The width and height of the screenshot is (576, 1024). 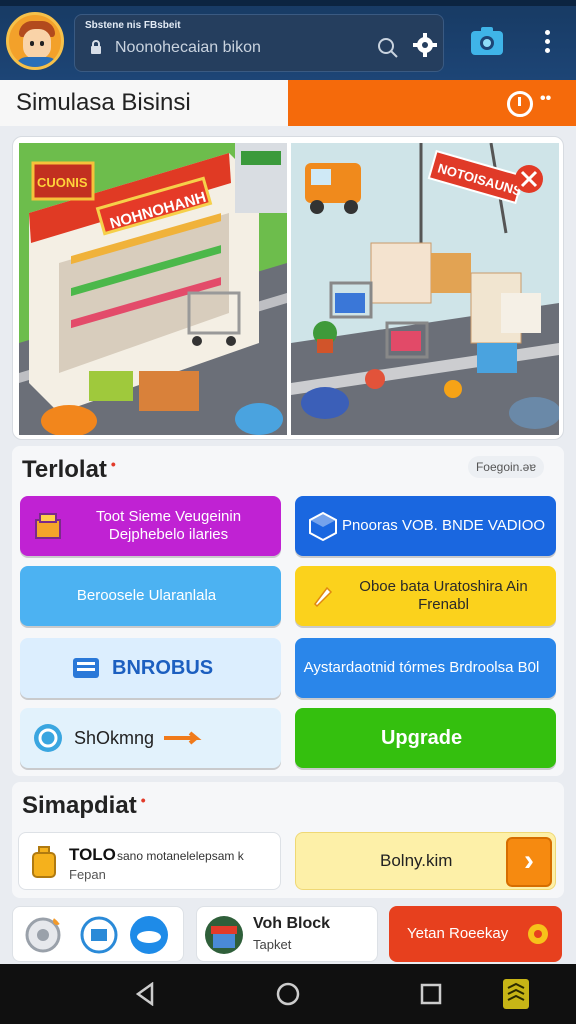 I want to click on section-title-featured: Terlolat •, so click(x=69, y=469).